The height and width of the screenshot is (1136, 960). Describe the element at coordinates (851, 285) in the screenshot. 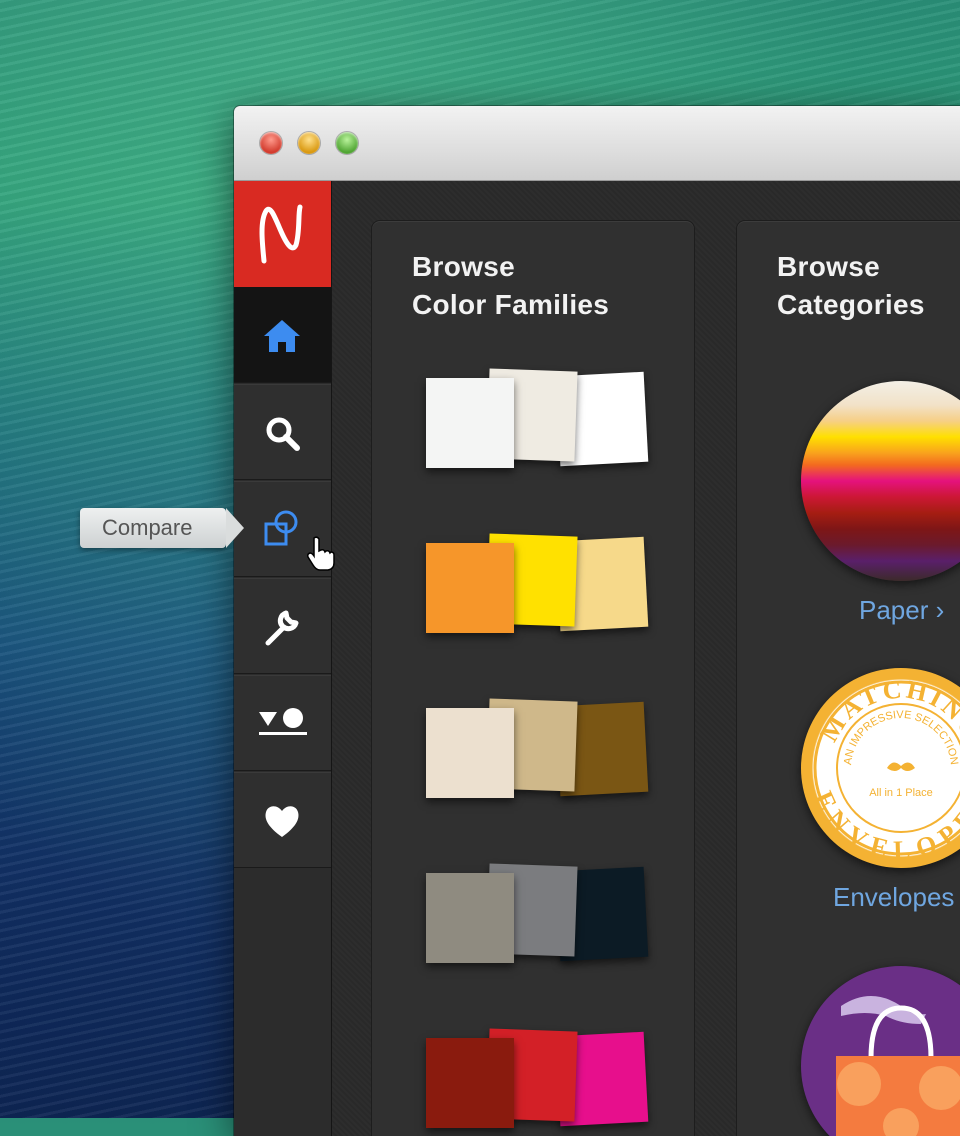

I see `categories-title: Browse Categories` at that location.